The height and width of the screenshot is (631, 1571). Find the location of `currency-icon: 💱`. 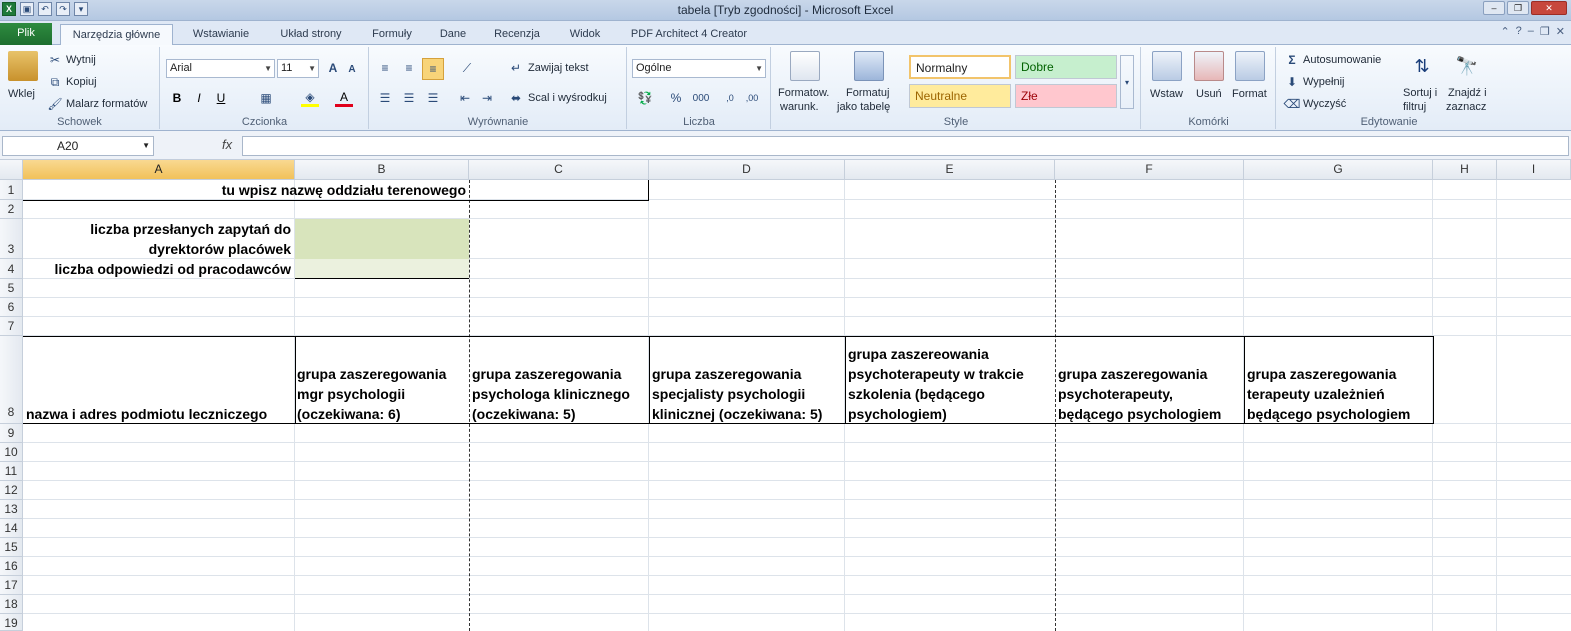

currency-icon: 💱 is located at coordinates (645, 98).